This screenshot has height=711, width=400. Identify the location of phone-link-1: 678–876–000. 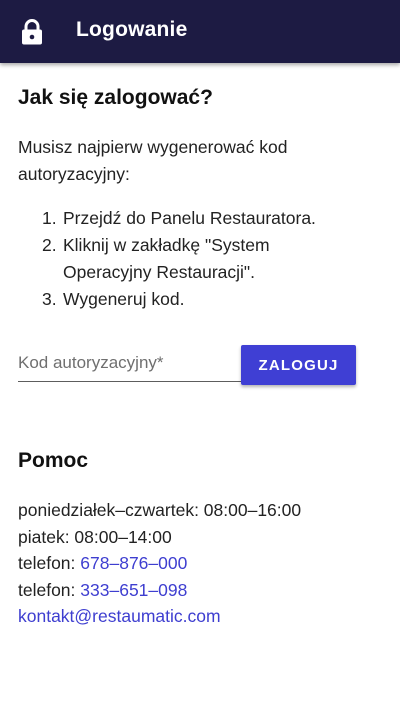
(133, 563).